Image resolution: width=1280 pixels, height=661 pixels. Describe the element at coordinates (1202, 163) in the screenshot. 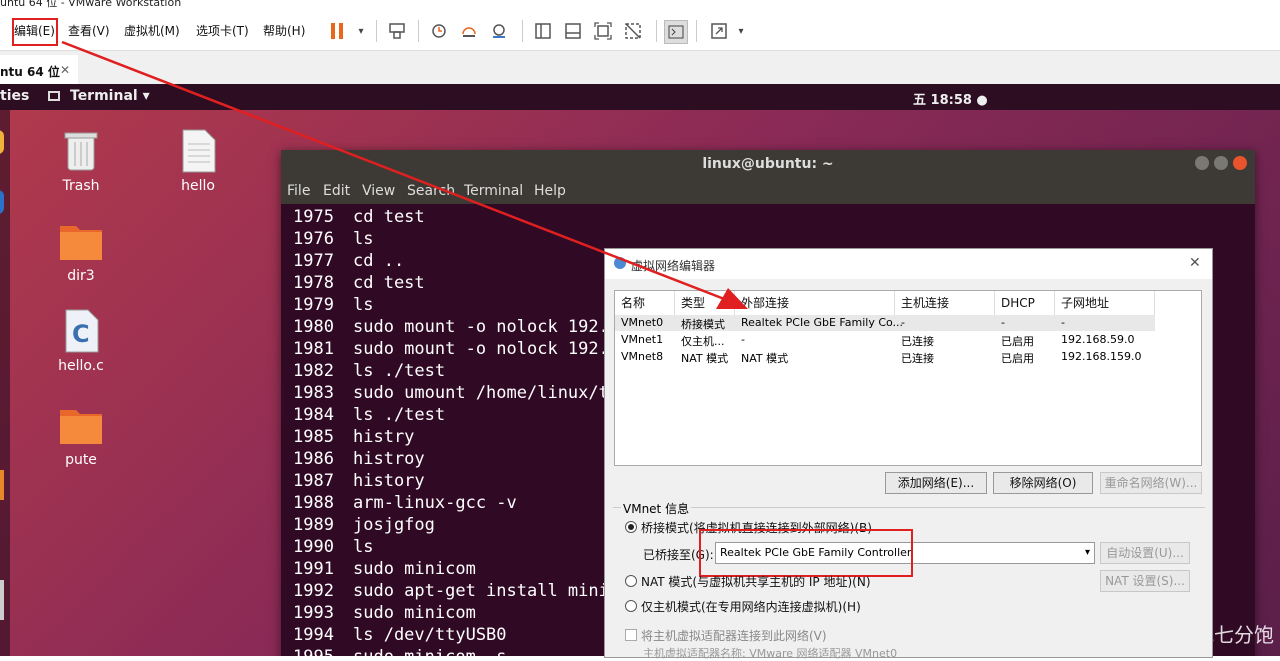

I see `minimize-icon` at that location.